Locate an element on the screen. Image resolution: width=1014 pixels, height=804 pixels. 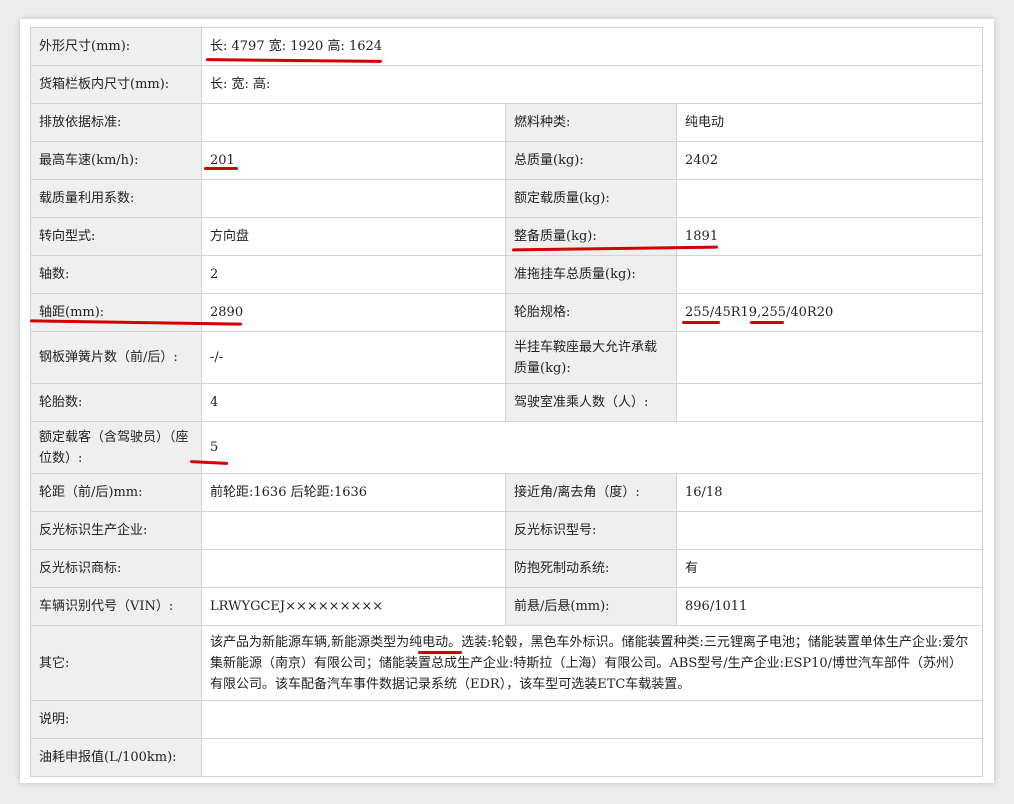
emission-standard-value is located at coordinates (353, 122).